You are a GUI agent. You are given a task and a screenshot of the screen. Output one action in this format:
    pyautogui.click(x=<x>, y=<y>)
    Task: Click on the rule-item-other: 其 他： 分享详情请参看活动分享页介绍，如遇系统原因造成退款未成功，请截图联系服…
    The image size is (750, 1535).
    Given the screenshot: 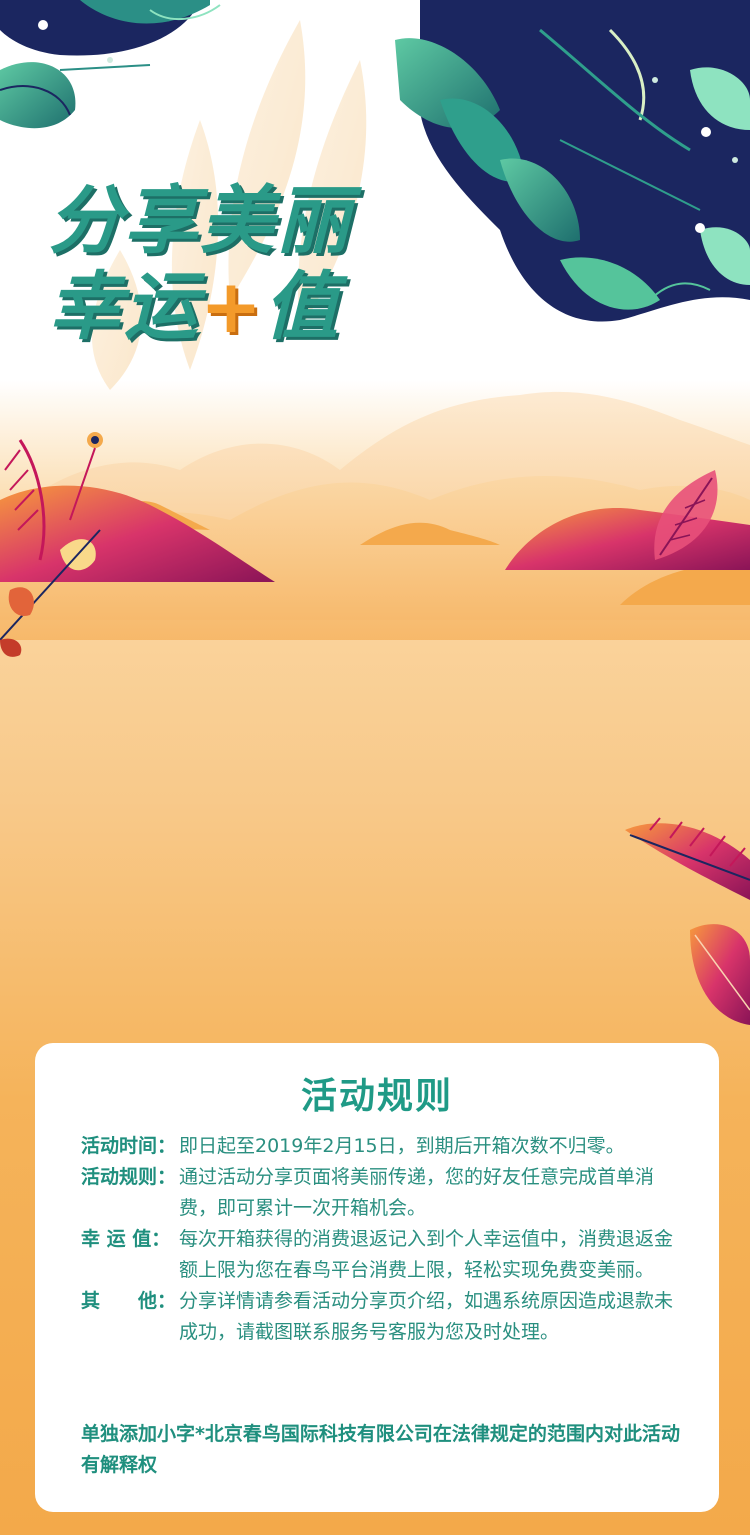 What is the action you would take?
    pyautogui.click(x=381, y=1317)
    